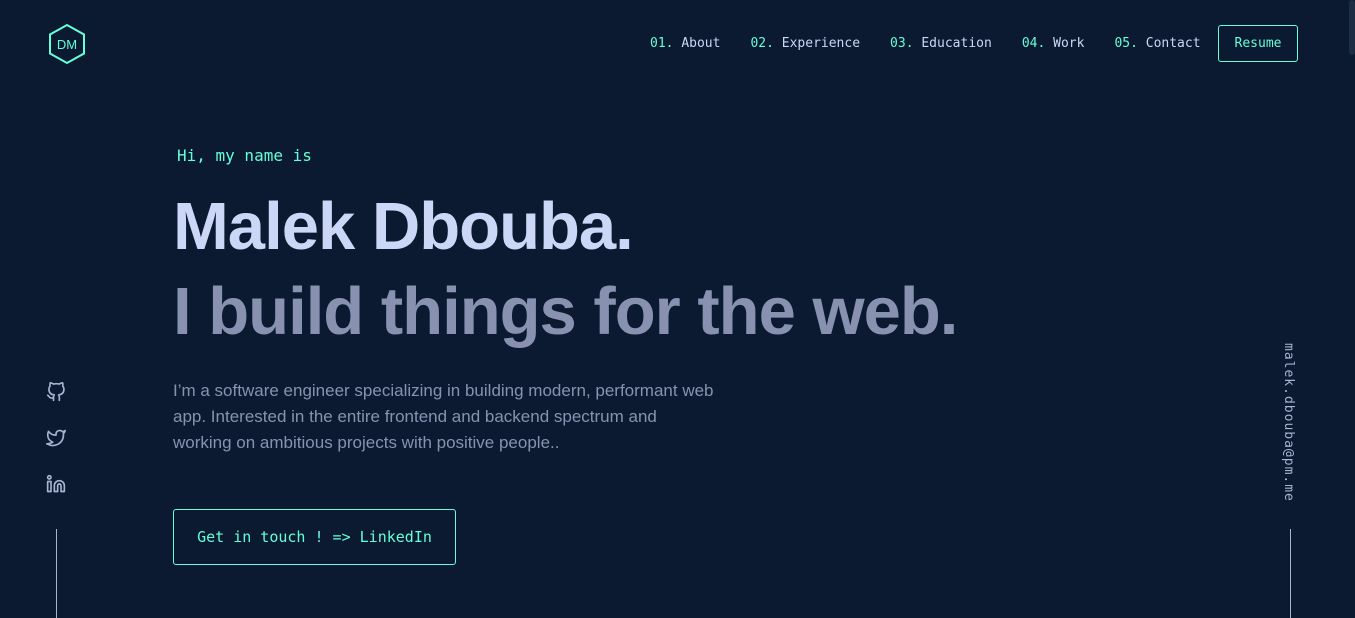 This screenshot has height=618, width=1355. What do you see at coordinates (403, 226) in the screenshot?
I see `hero-name: Malek Dbouba.` at bounding box center [403, 226].